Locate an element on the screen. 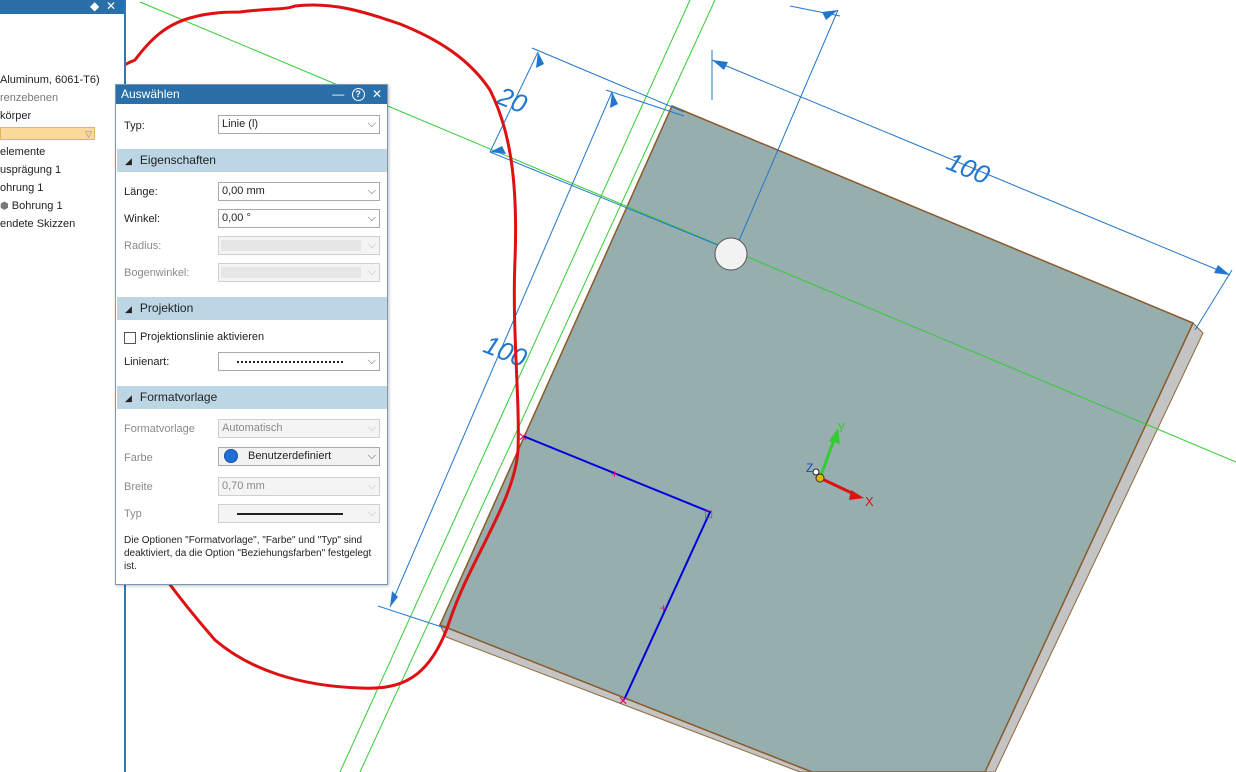 This screenshot has width=1236, height=772. tree-item-bezugsebenen: renzebenen is located at coordinates (29, 98).